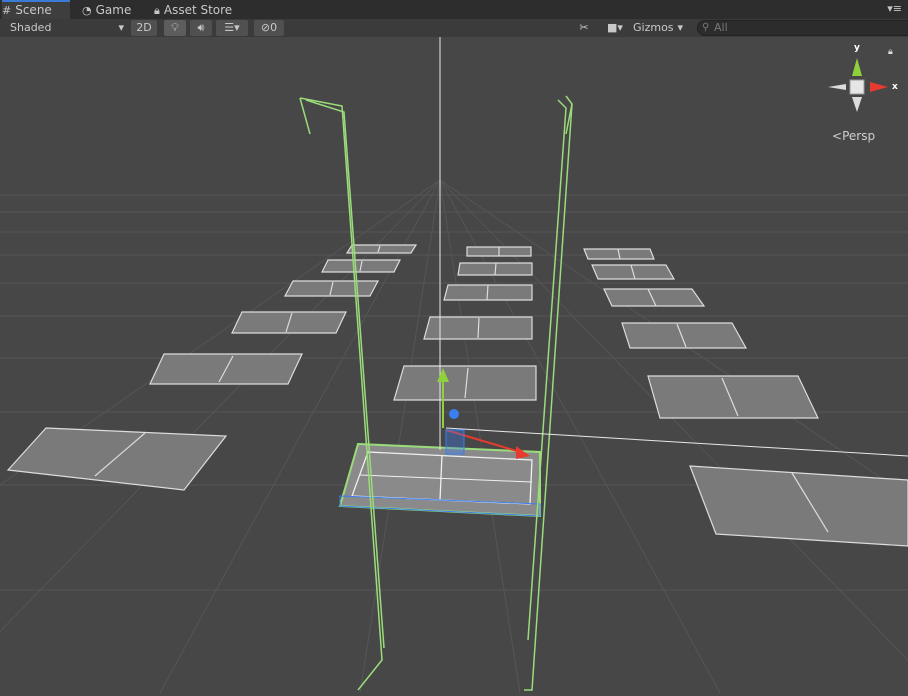 This screenshot has height=696, width=908. Describe the element at coordinates (455, 442) in the screenshot. I see `plane-handle` at that location.